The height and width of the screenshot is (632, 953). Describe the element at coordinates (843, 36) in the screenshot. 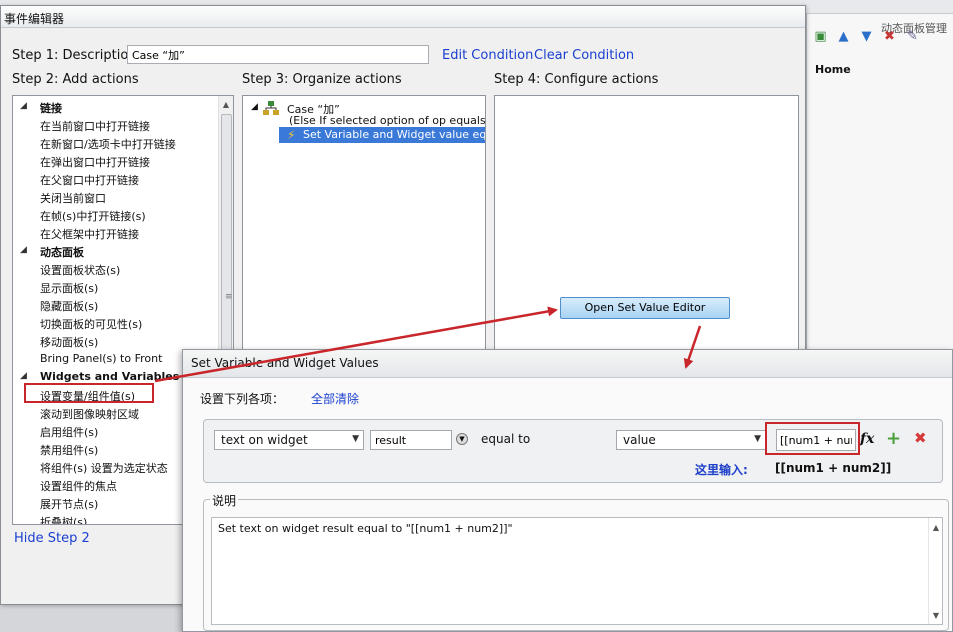

I see `move-up-icon: ▲` at that location.